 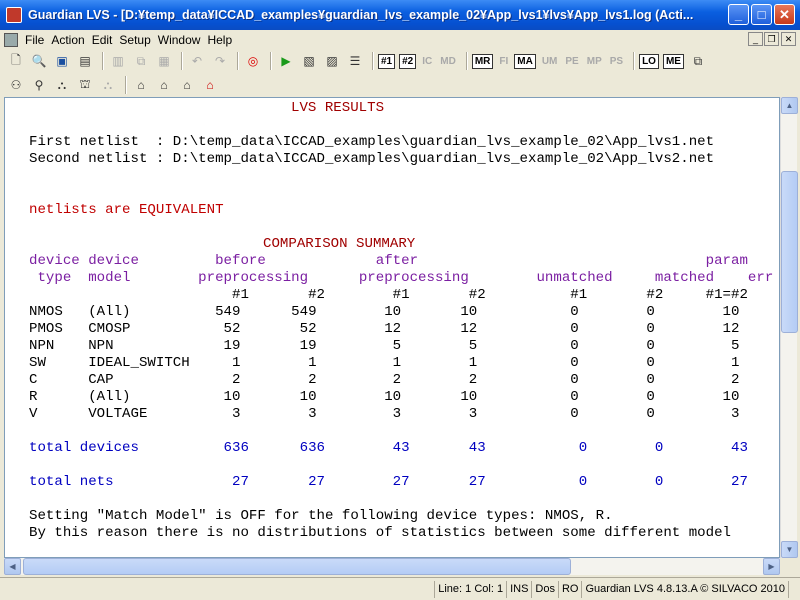 I want to click on cursor-position: Line: 1 Col: 1, so click(x=470, y=589).